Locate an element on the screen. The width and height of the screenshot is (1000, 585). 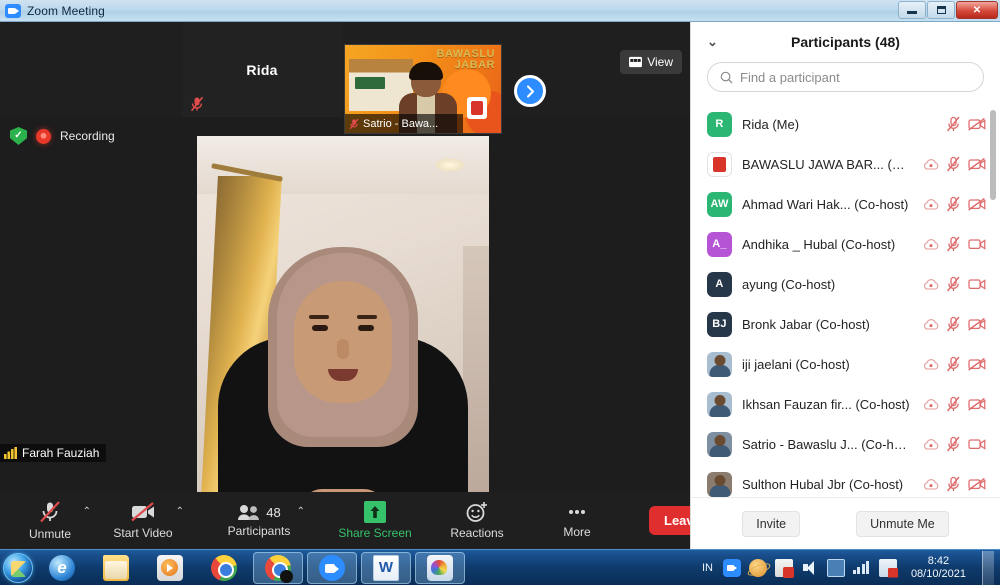
minimize-button is located at coordinates (912, 10).